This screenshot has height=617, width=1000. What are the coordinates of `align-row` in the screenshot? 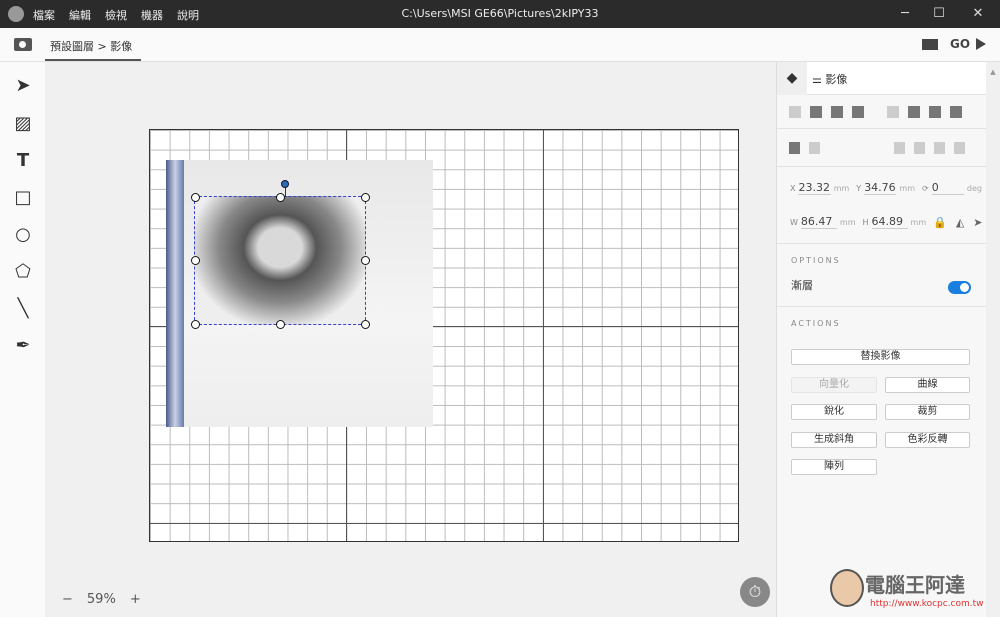 It's located at (881, 112).